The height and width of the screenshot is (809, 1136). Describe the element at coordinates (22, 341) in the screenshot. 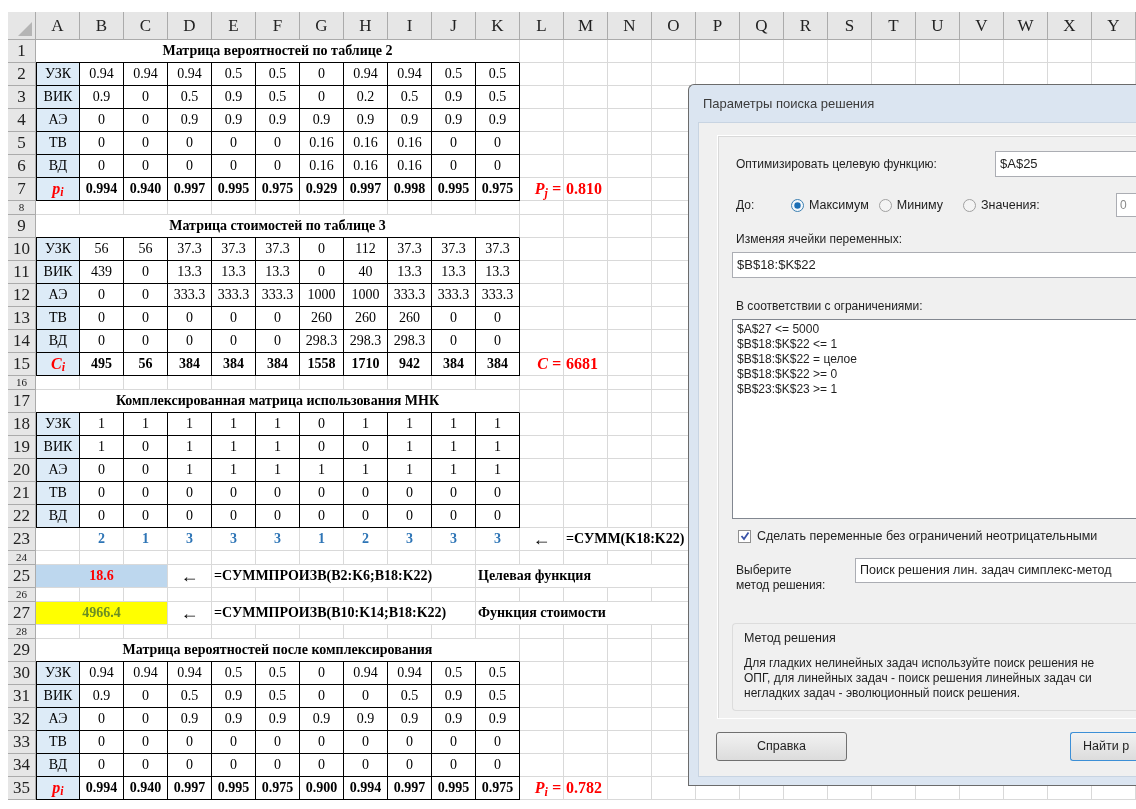

I see `row-header: 14` at that location.